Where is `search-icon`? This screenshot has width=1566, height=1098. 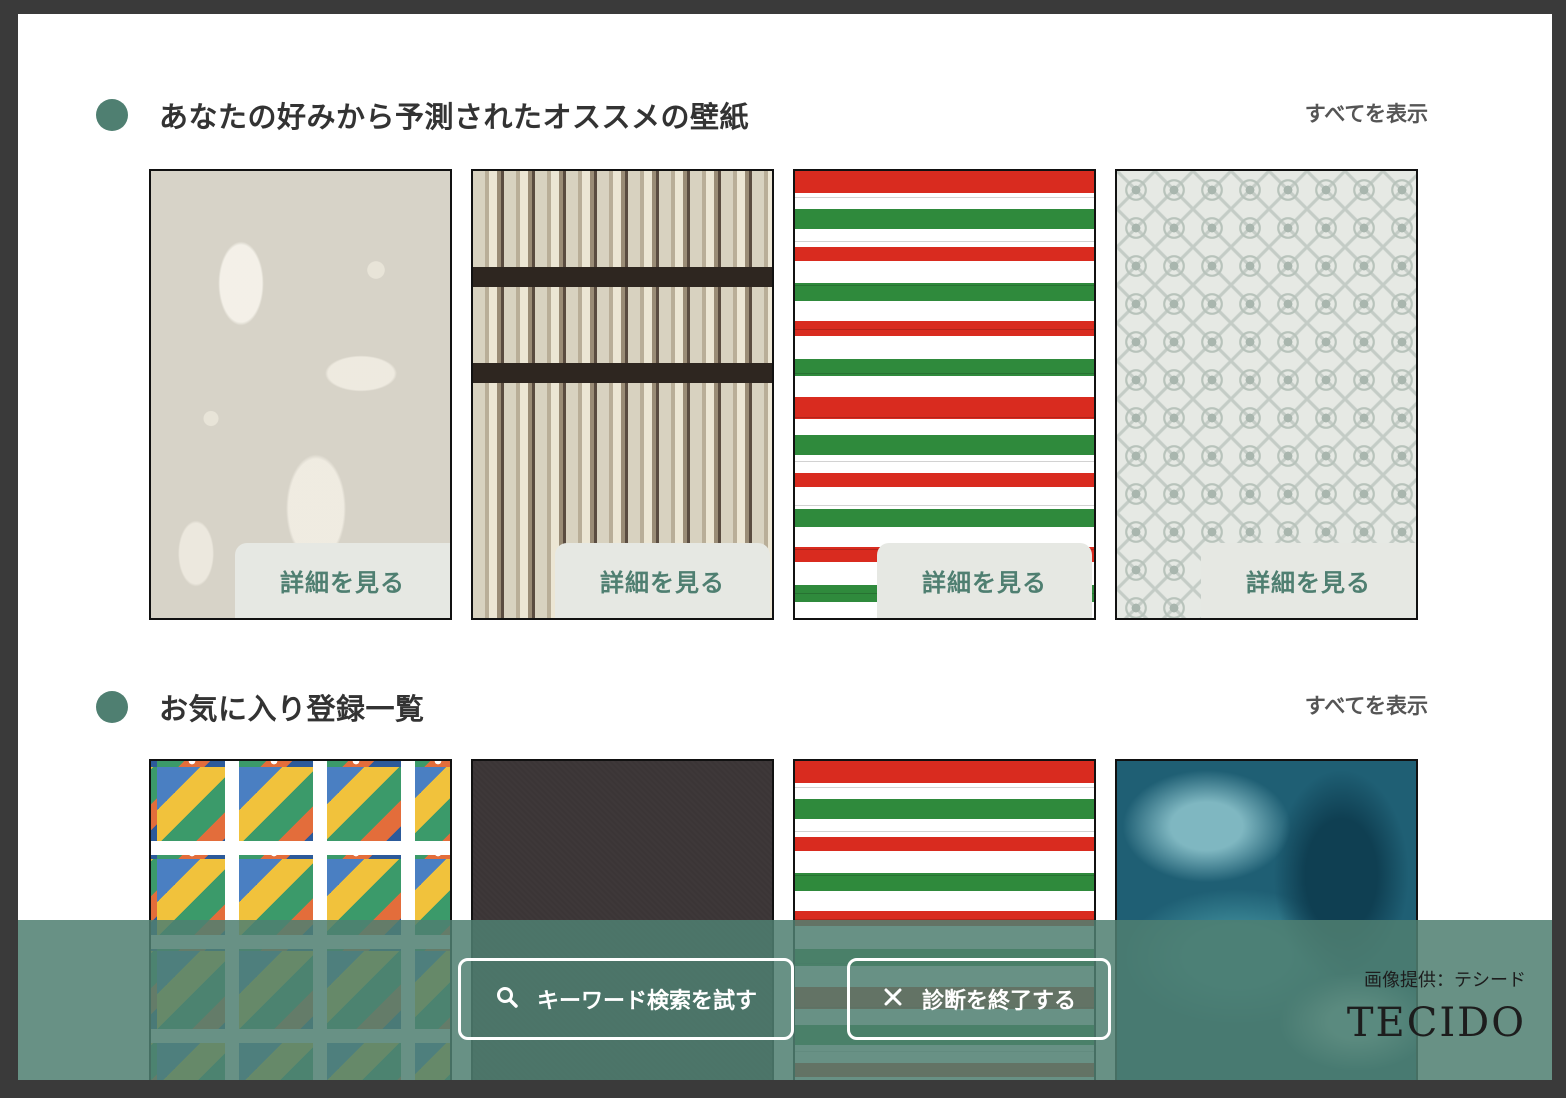
search-icon is located at coordinates (507, 999).